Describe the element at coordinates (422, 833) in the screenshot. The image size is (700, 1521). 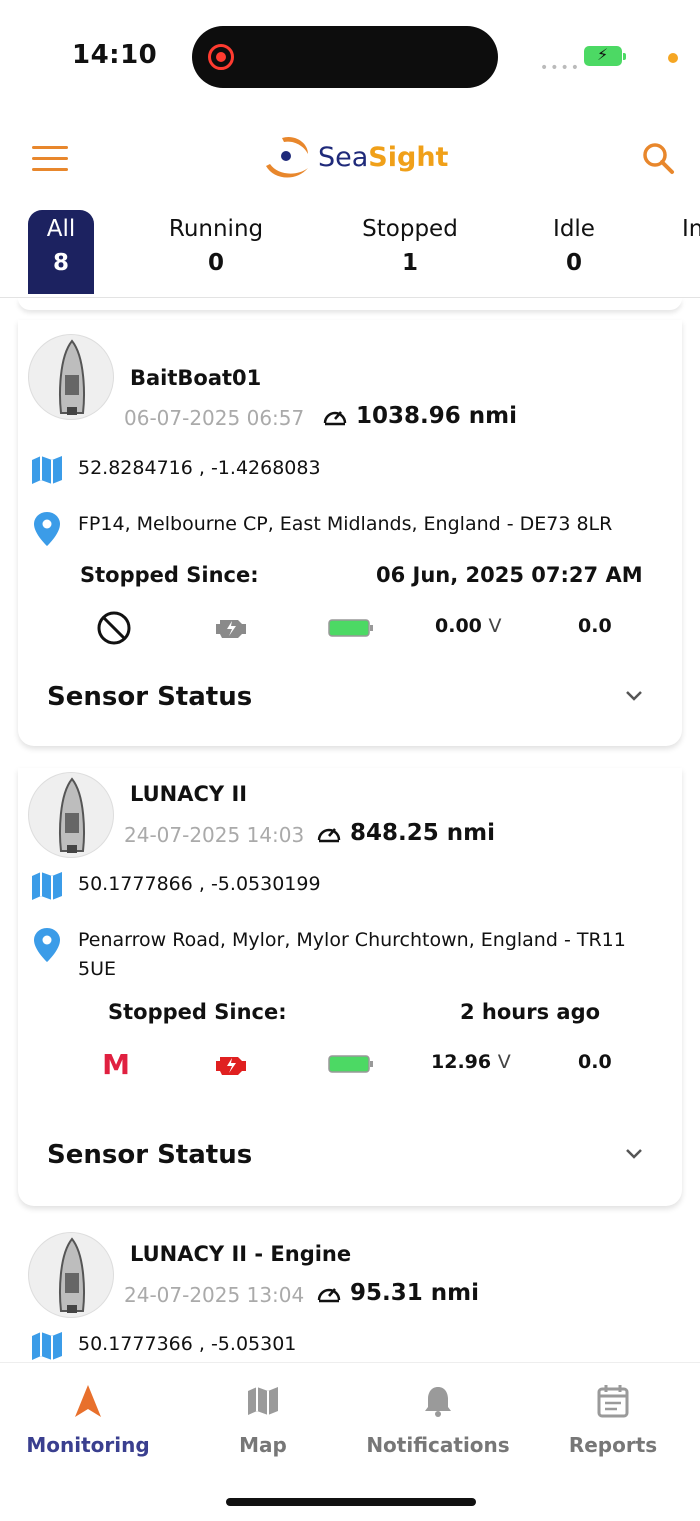
I see `distance-value: 848.25 nmi` at that location.